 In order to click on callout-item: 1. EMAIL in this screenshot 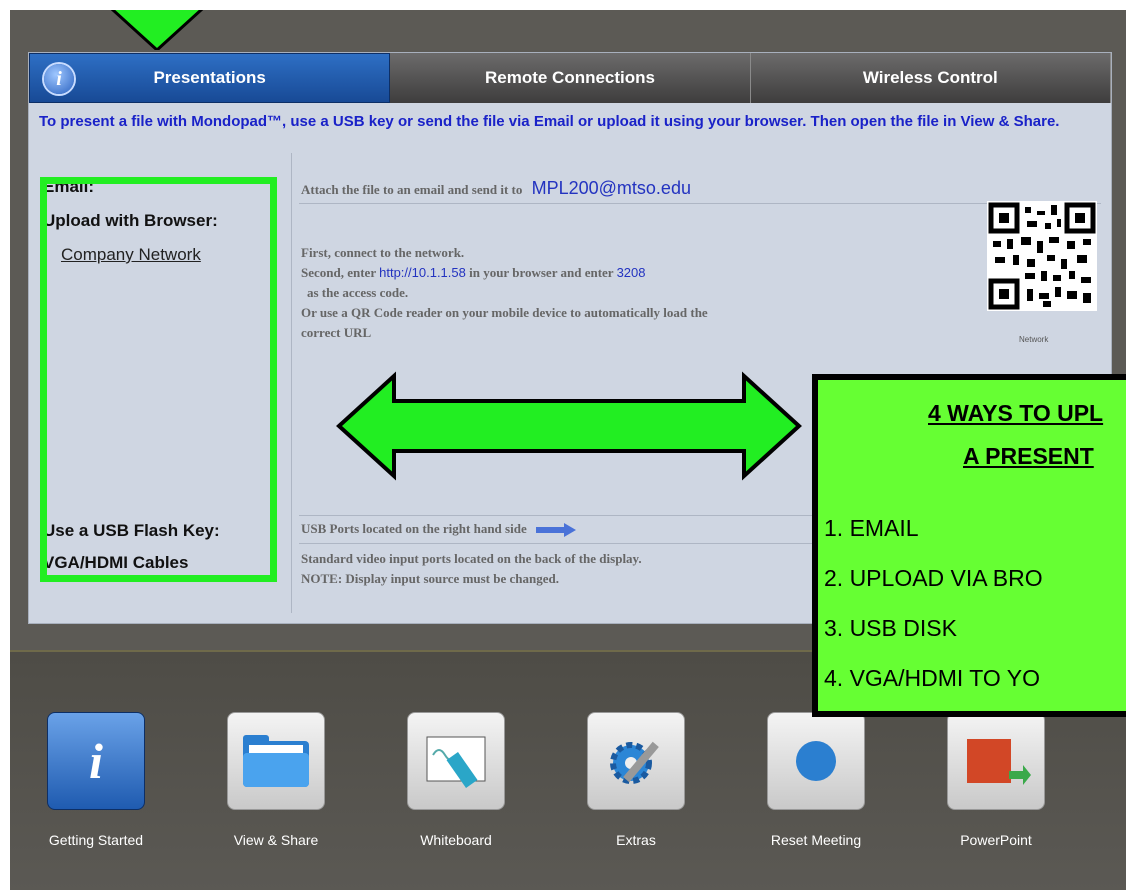, I will do `click(871, 528)`.